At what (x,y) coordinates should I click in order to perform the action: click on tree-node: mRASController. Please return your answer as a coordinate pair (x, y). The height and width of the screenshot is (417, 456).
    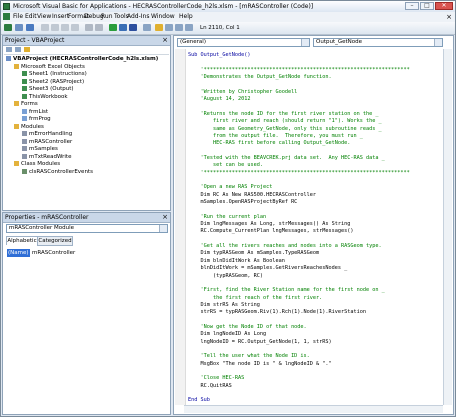
    Looking at the image, I should click on (47, 142).